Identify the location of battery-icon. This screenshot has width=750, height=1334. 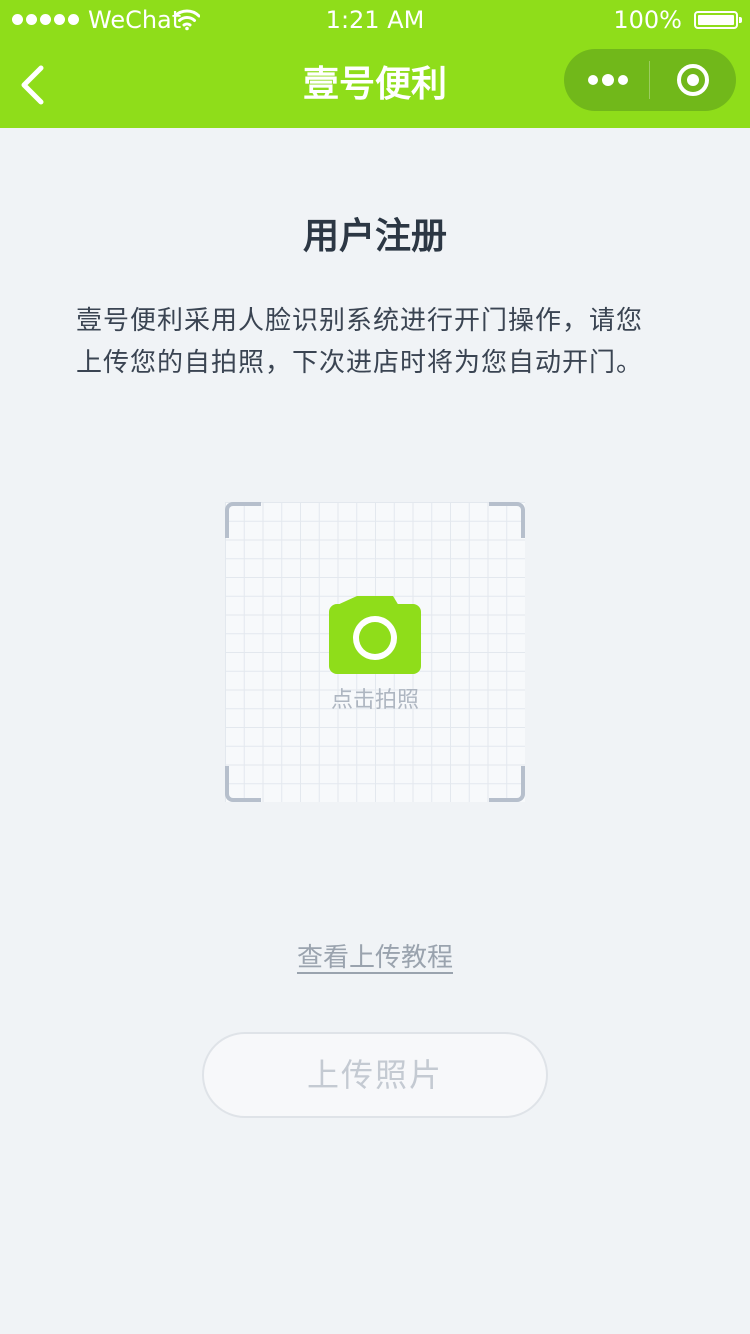
(718, 20).